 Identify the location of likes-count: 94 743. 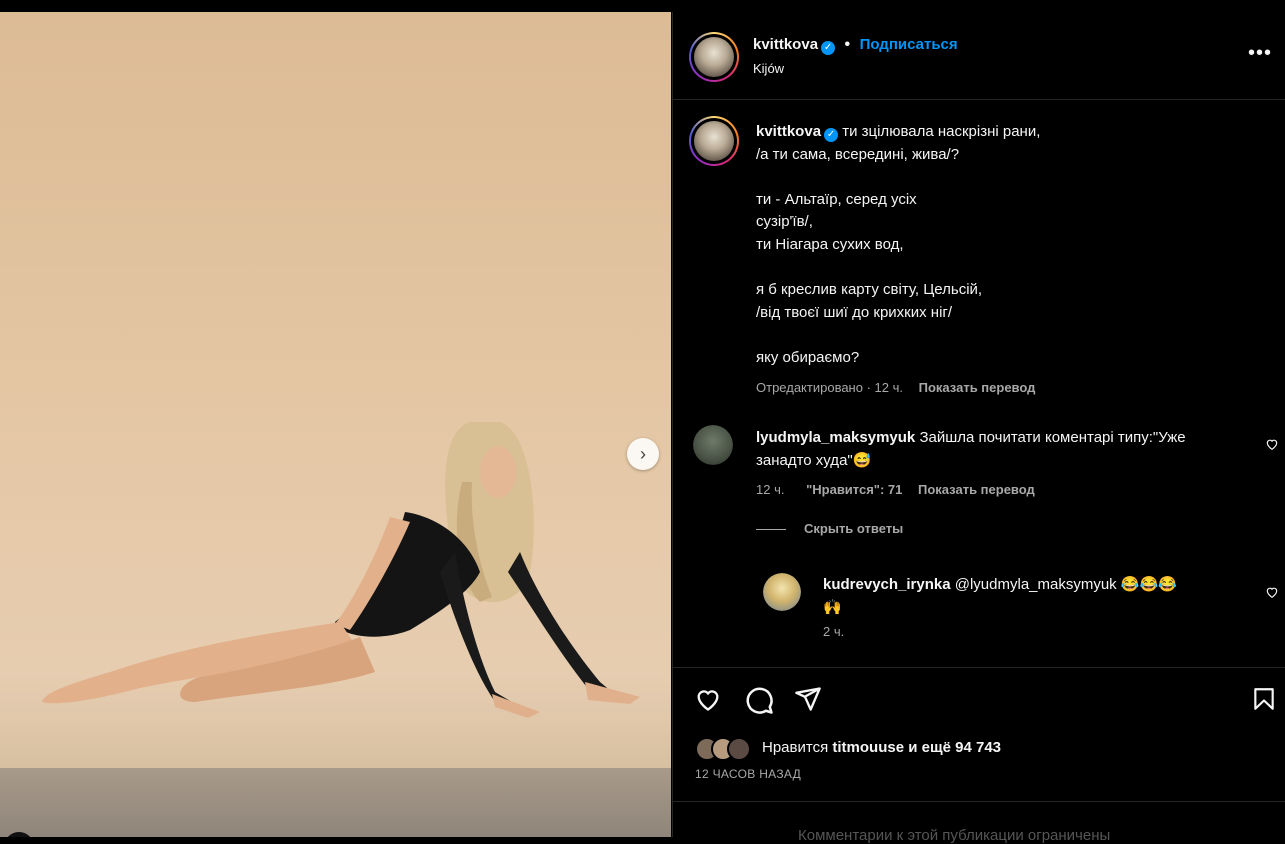
(978, 747).